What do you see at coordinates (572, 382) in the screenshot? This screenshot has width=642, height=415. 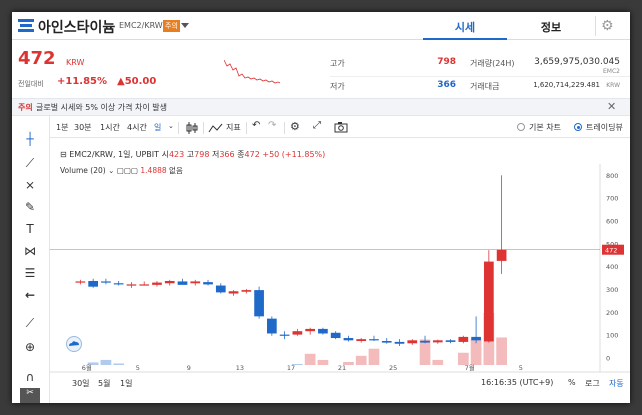 I see `percent-toggle: %` at bounding box center [572, 382].